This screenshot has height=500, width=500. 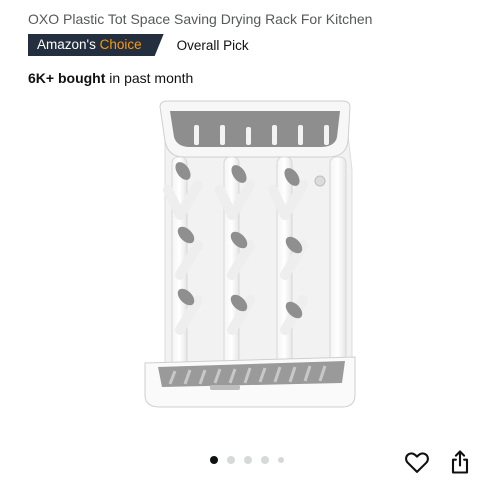 I want to click on bought-rest: in past month, so click(x=149, y=78).